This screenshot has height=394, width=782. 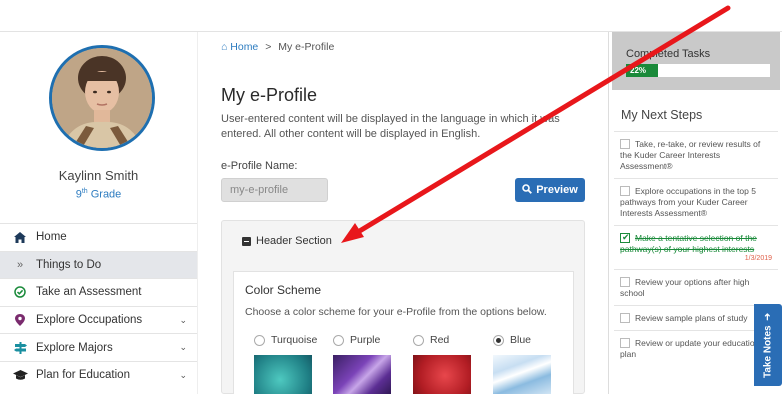 I want to click on color-option-purple: Purple, so click(x=356, y=340).